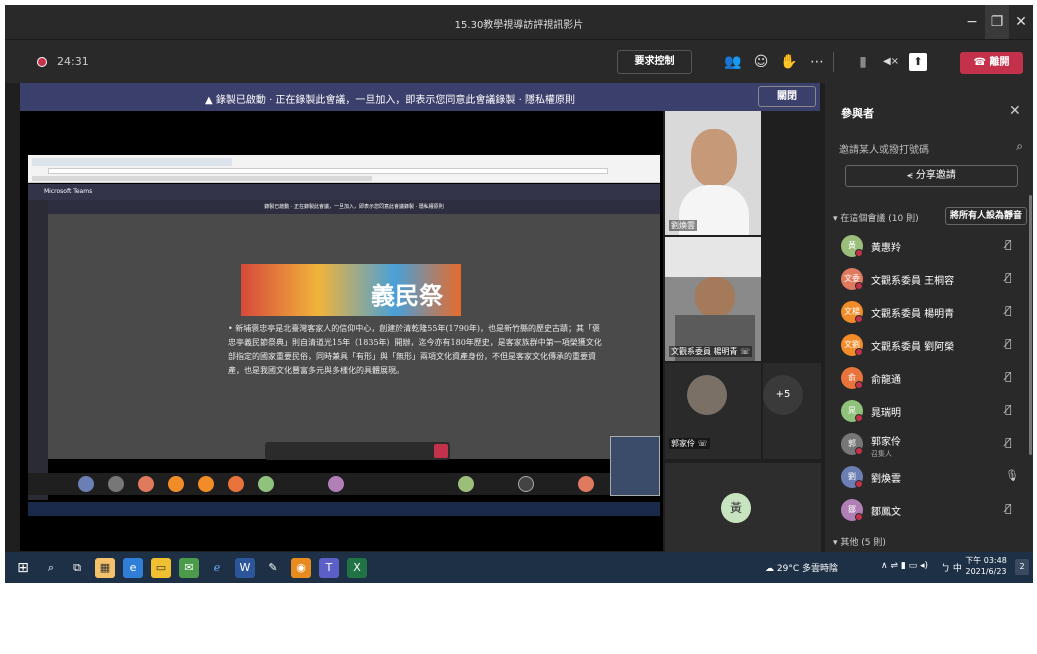  I want to click on chrome-icon: ◉, so click(301, 568).